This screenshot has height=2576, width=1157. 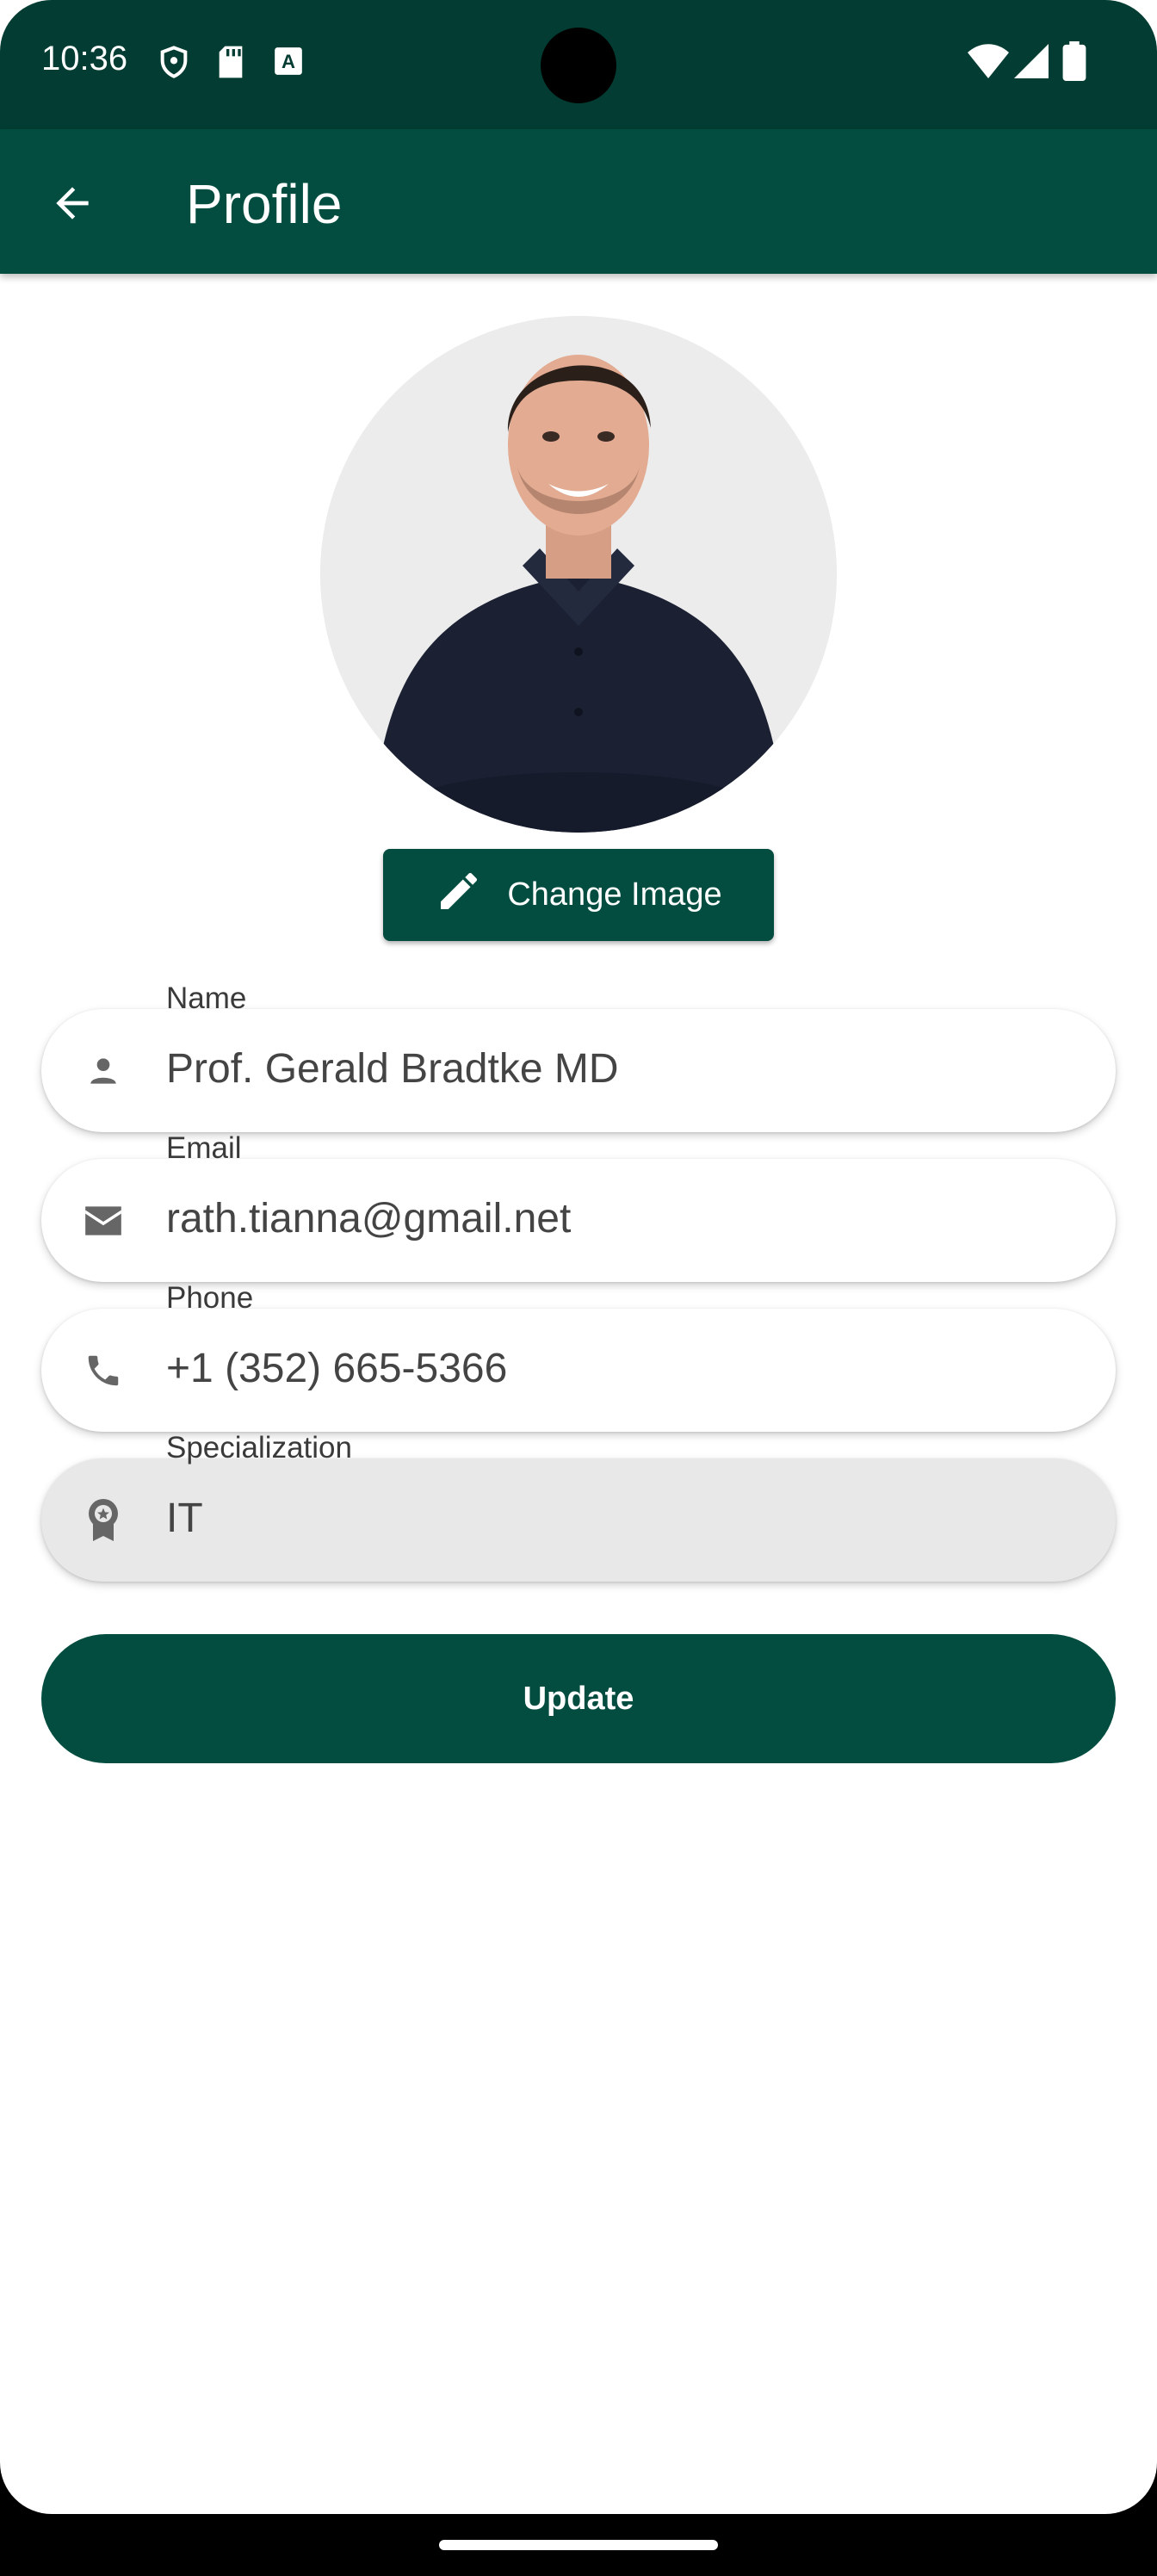 I want to click on phone-field: Phone +1 (352) 665-5366, so click(x=579, y=1356).